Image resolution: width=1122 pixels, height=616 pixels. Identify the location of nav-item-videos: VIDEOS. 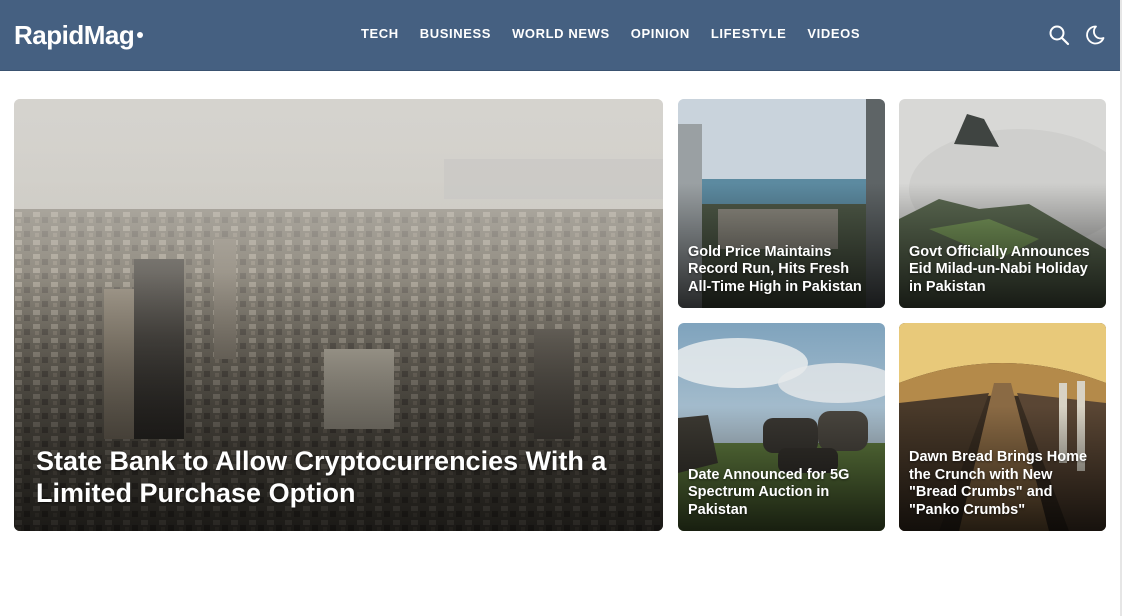
(833, 34).